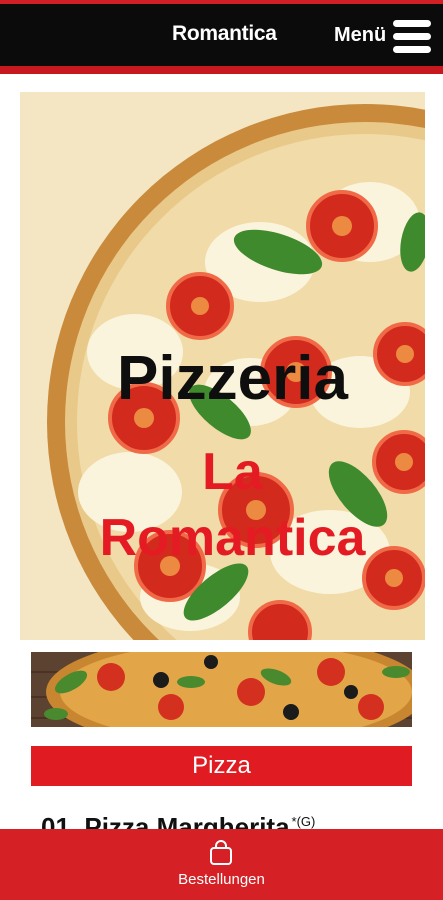  Describe the element at coordinates (221, 853) in the screenshot. I see `shopping-bag-icon` at that location.